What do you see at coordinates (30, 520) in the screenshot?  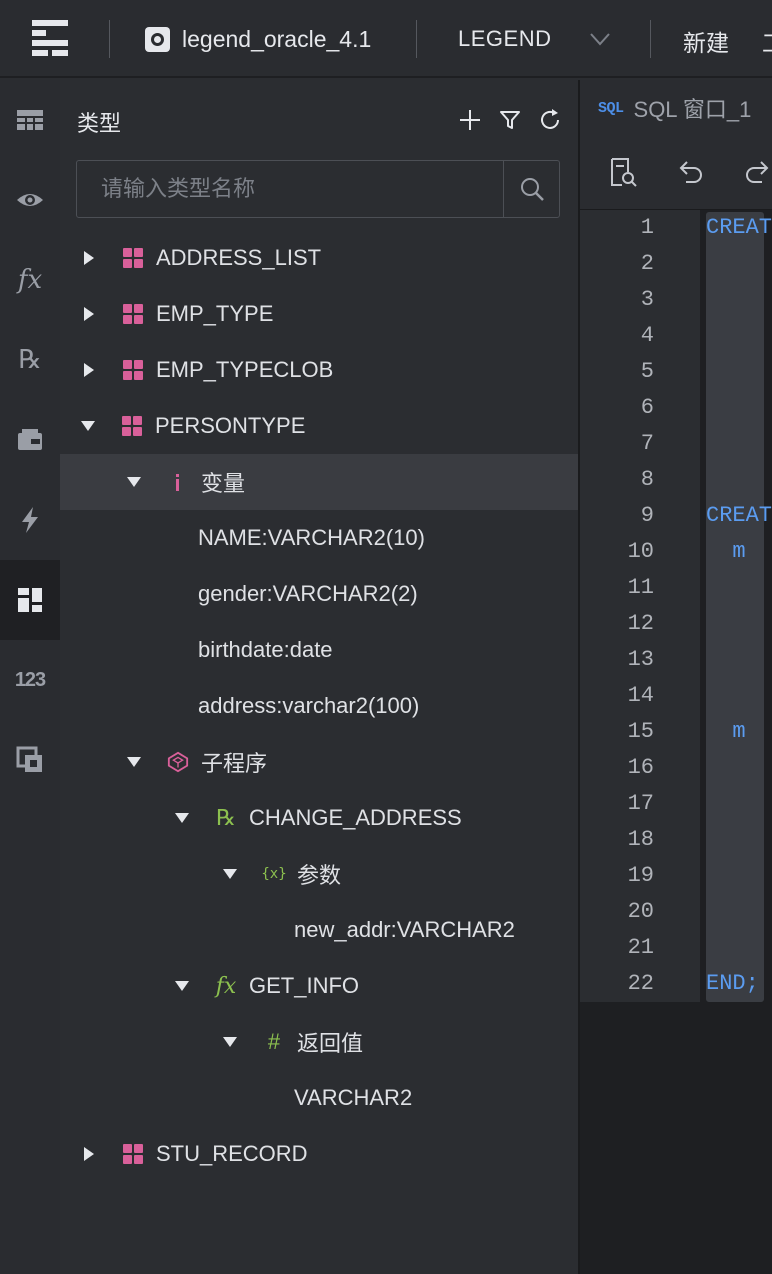 I see `rail-triggers` at bounding box center [30, 520].